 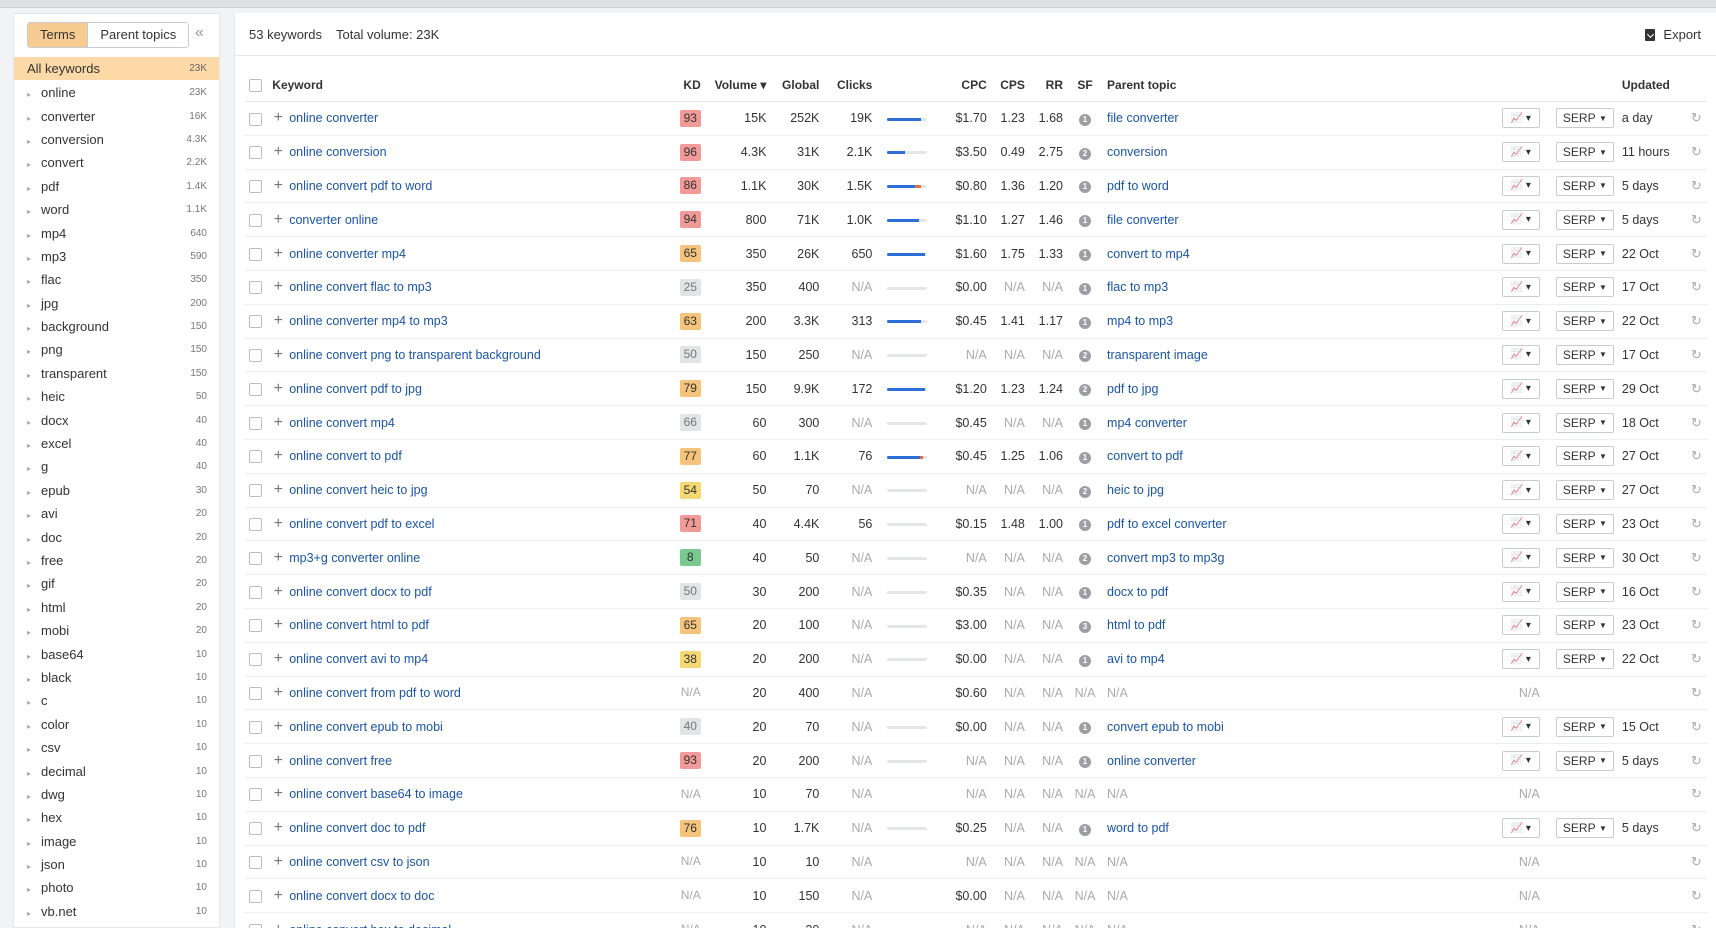 What do you see at coordinates (361, 896) in the screenshot?
I see `keyword-link: online convert docx to doc` at bounding box center [361, 896].